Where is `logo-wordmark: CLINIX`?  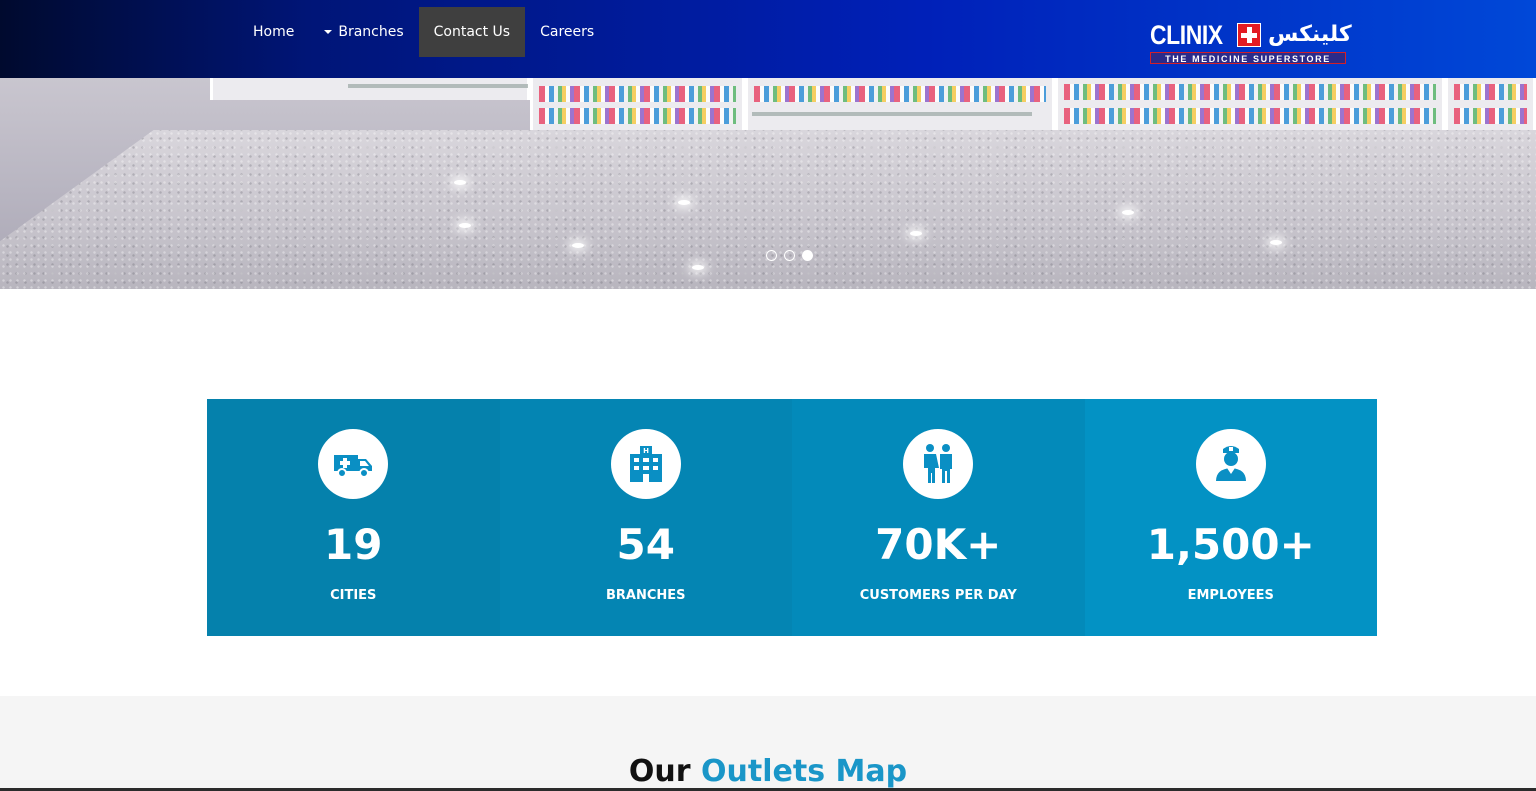 logo-wordmark: CLINIX is located at coordinates (1186, 35).